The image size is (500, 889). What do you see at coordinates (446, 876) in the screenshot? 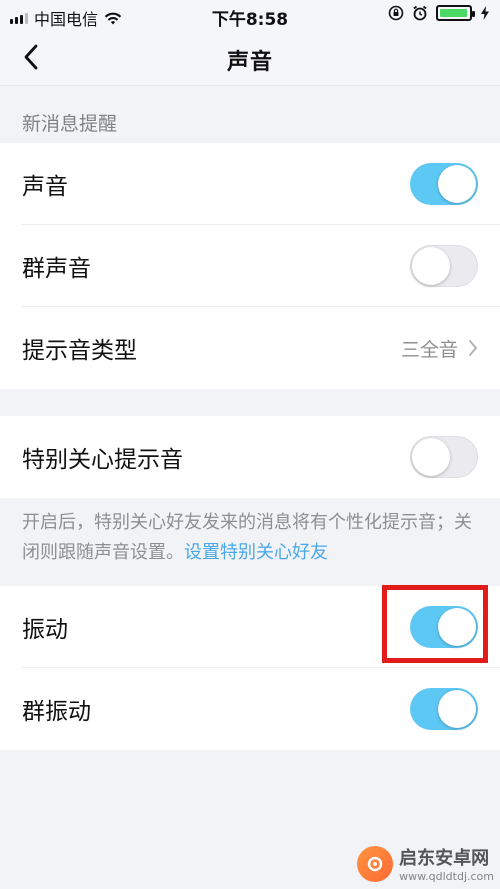
I see `watermark-url: www.qdldtdj.com` at bounding box center [446, 876].